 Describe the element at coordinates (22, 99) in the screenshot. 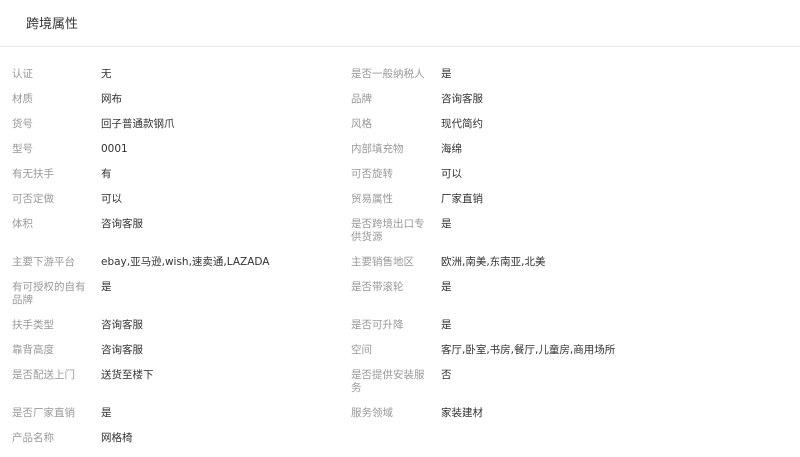

I see `attribute-label: 材质` at that location.